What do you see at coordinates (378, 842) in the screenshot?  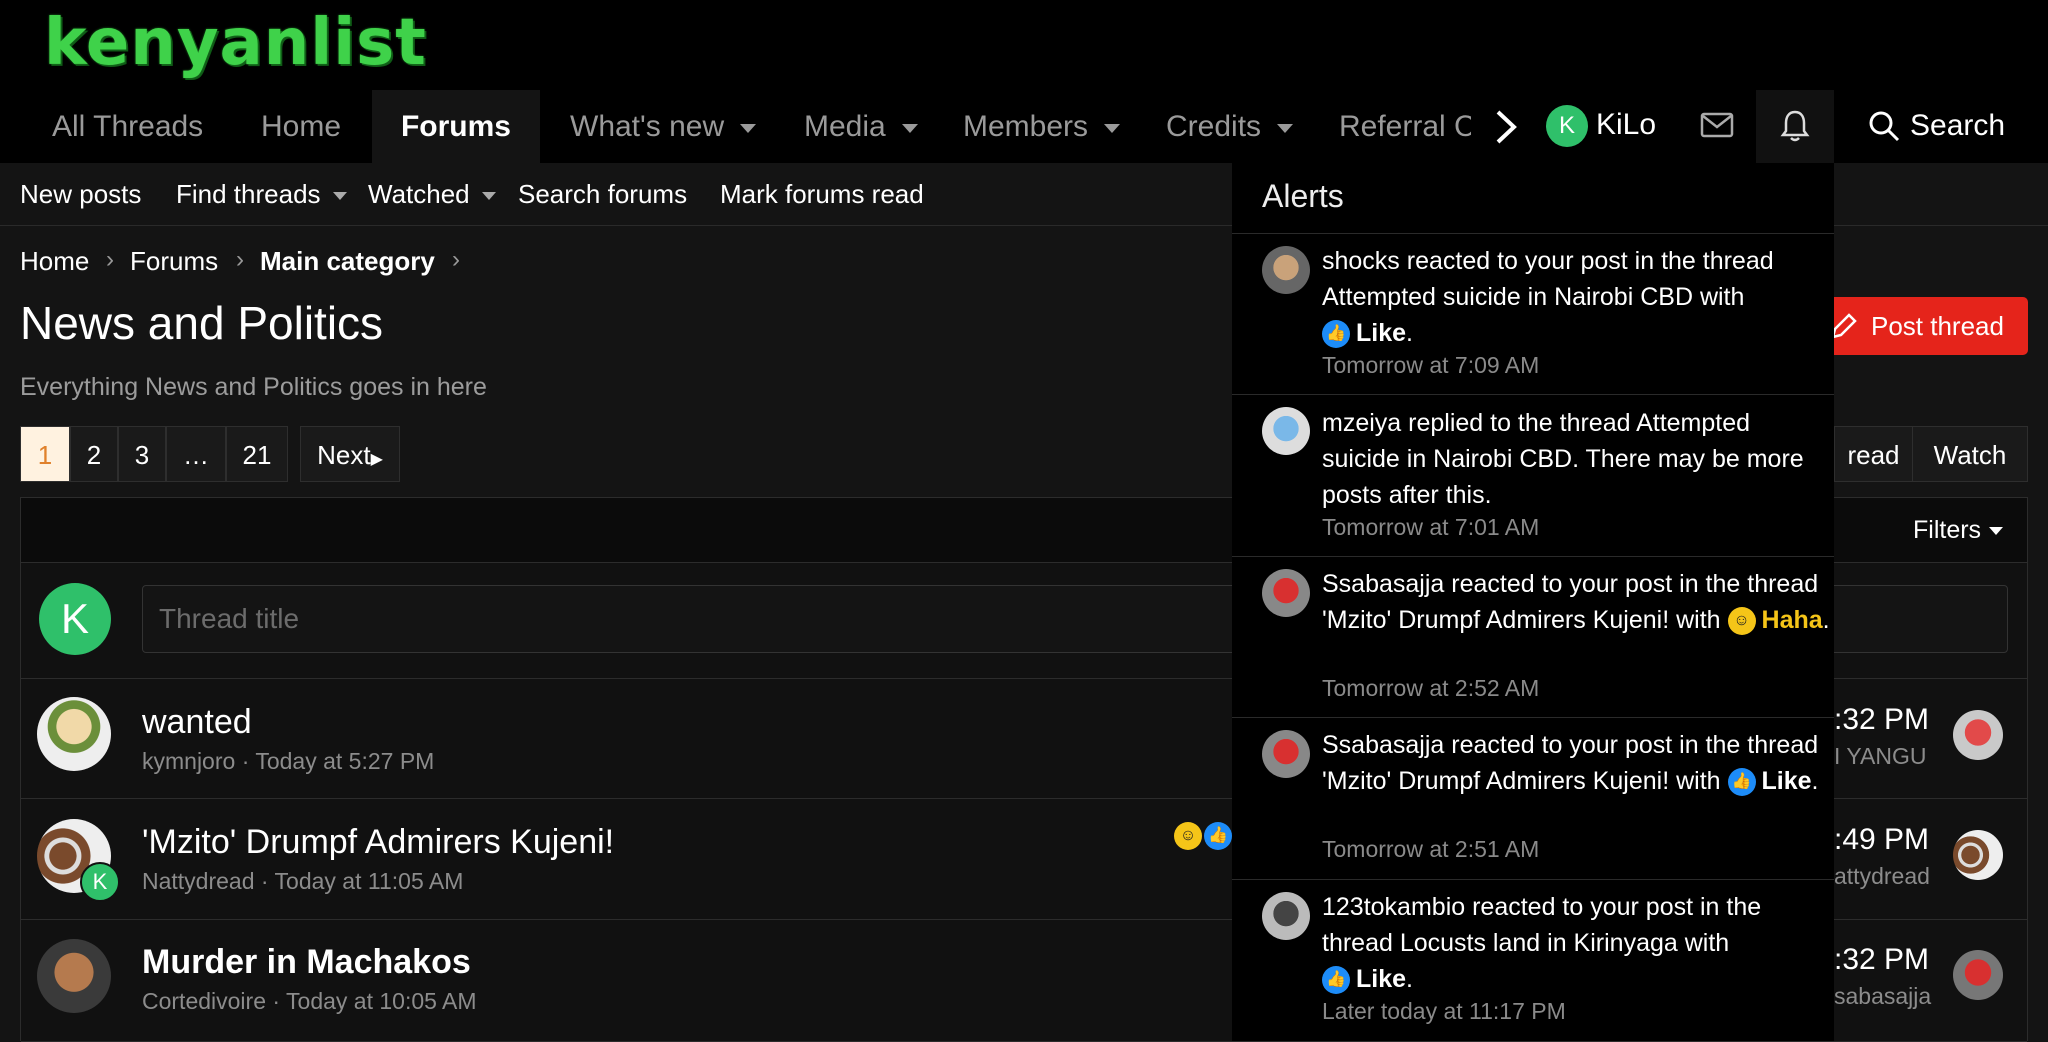 I see `thread-title: 'Mzito' Drumpf Admirers Kujeni!` at bounding box center [378, 842].